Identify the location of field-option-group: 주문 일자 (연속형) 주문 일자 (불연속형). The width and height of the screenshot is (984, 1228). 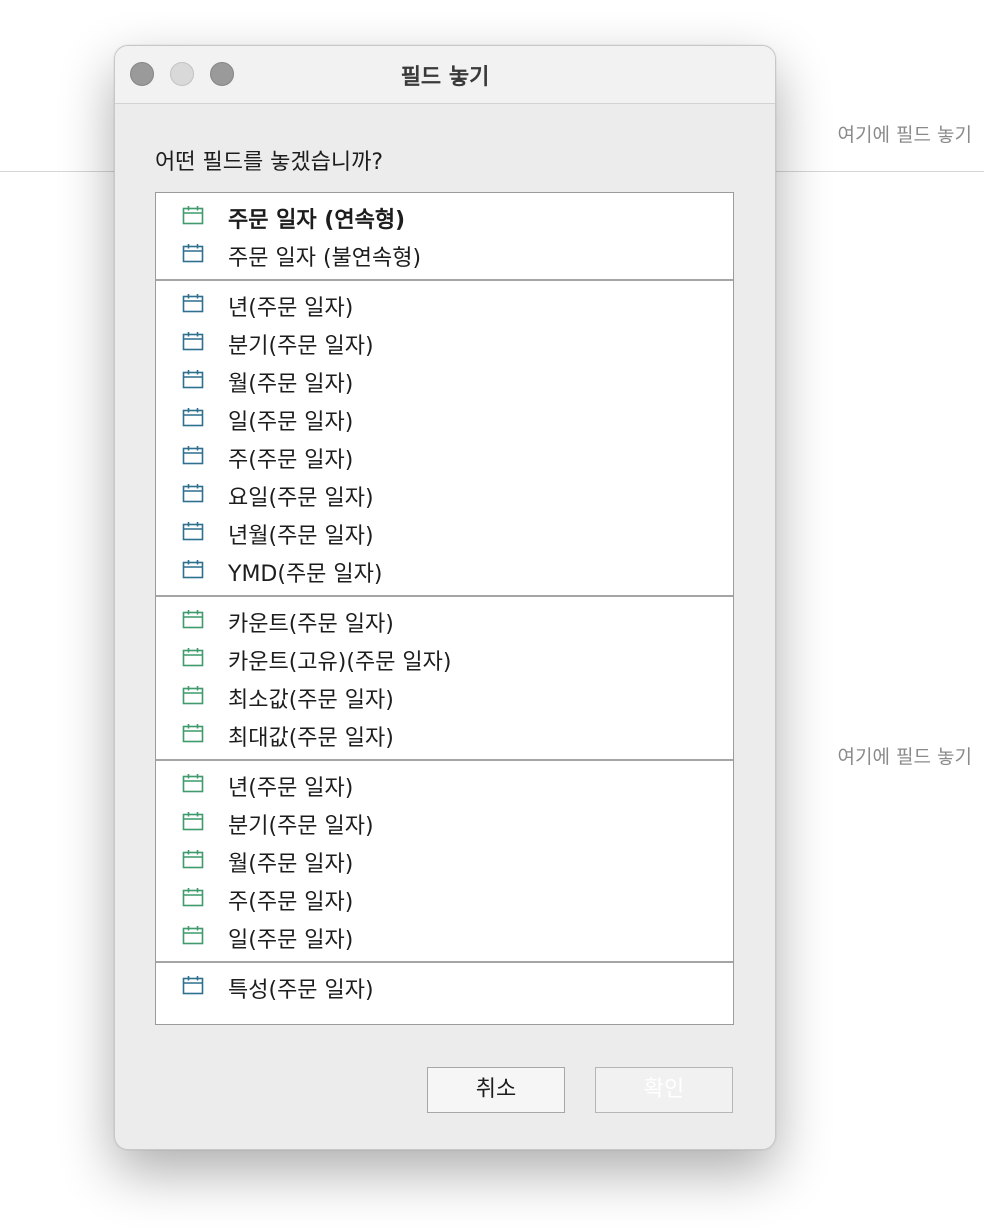
(444, 237).